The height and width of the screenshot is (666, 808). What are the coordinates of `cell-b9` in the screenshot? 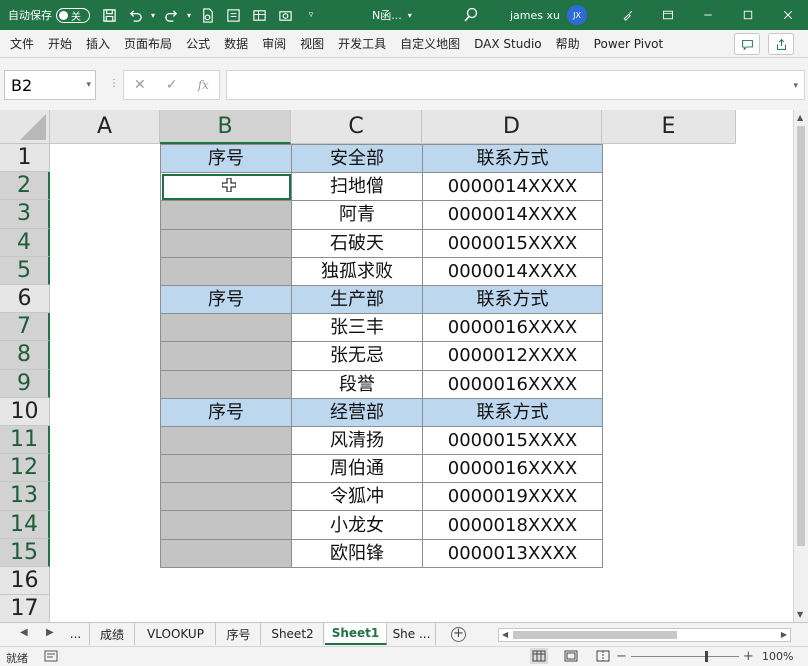 It's located at (226, 384).